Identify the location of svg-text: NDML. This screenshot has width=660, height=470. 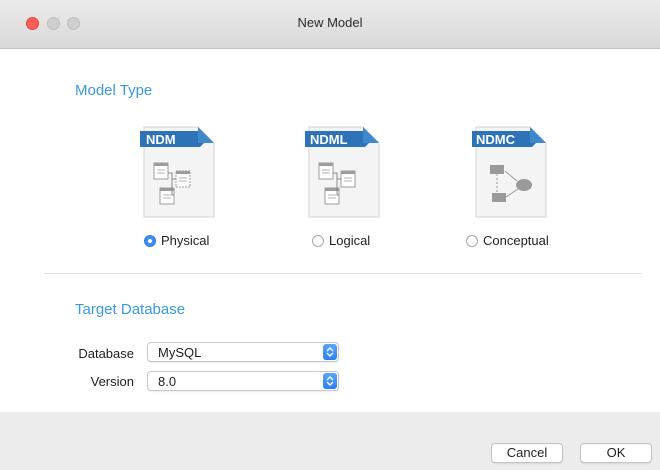
(329, 139).